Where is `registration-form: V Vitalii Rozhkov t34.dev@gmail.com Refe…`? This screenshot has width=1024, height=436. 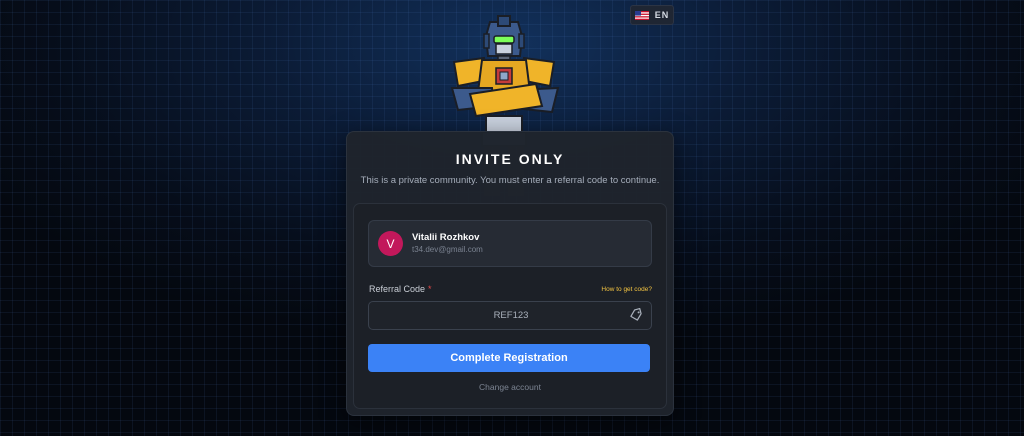 registration-form: V Vitalii Rozhkov t34.dev@gmail.com Refe… is located at coordinates (510, 306).